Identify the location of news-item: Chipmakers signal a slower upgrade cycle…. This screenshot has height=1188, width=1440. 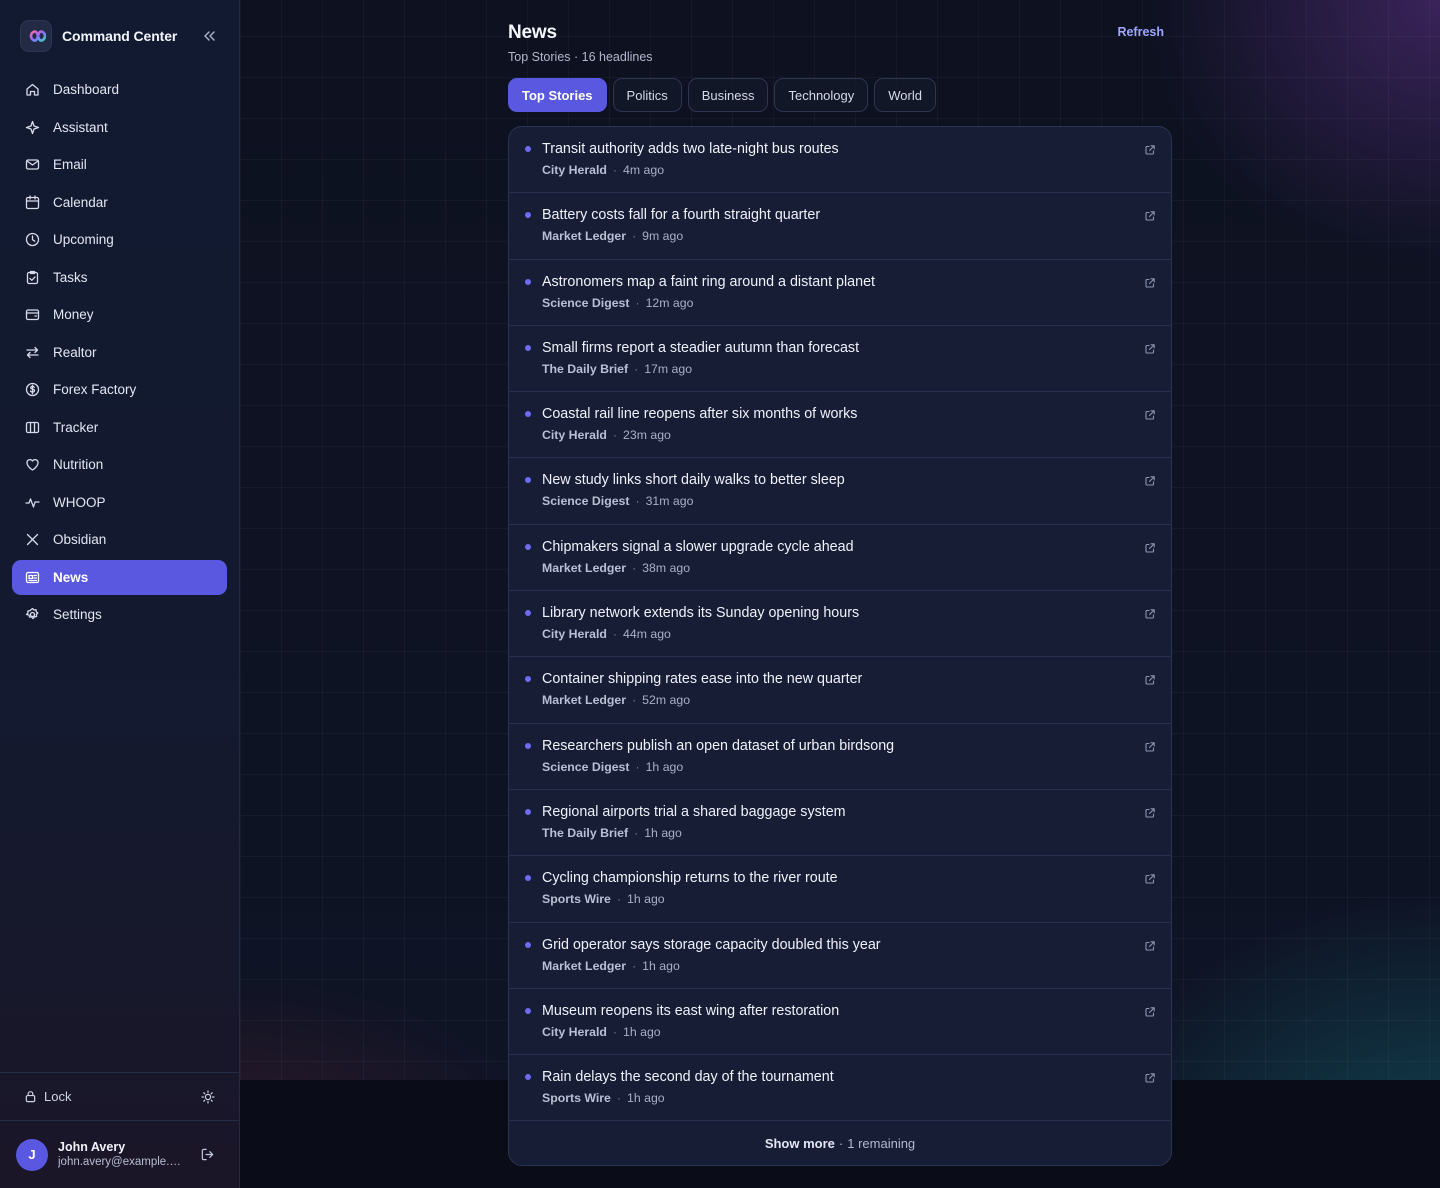
(840, 558).